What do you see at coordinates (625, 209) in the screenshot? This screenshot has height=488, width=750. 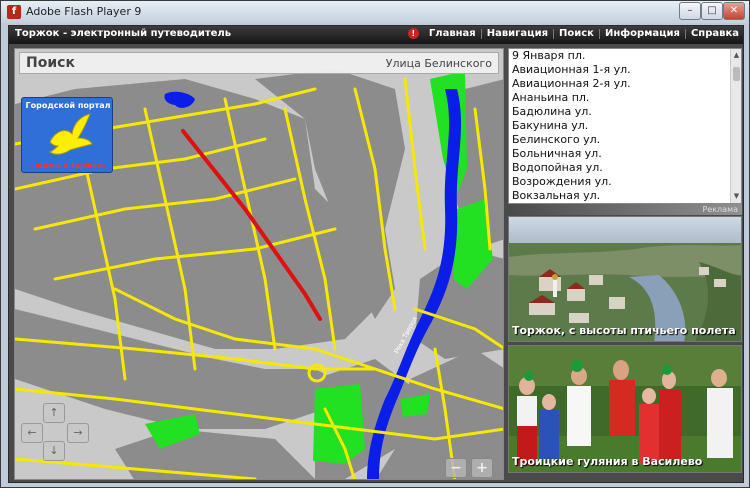 I see `ad-label: Реклама` at bounding box center [625, 209].